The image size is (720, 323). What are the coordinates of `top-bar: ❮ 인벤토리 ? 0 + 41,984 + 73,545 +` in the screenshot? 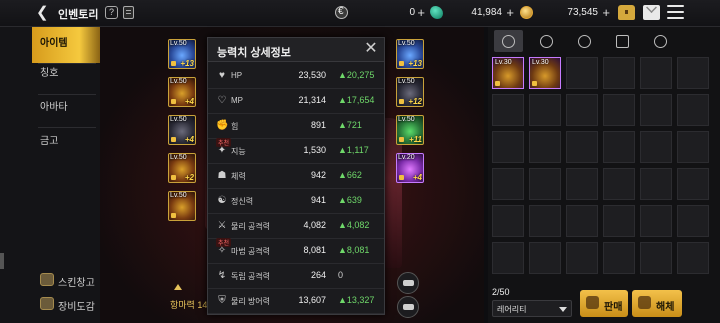 It's located at (360, 13).